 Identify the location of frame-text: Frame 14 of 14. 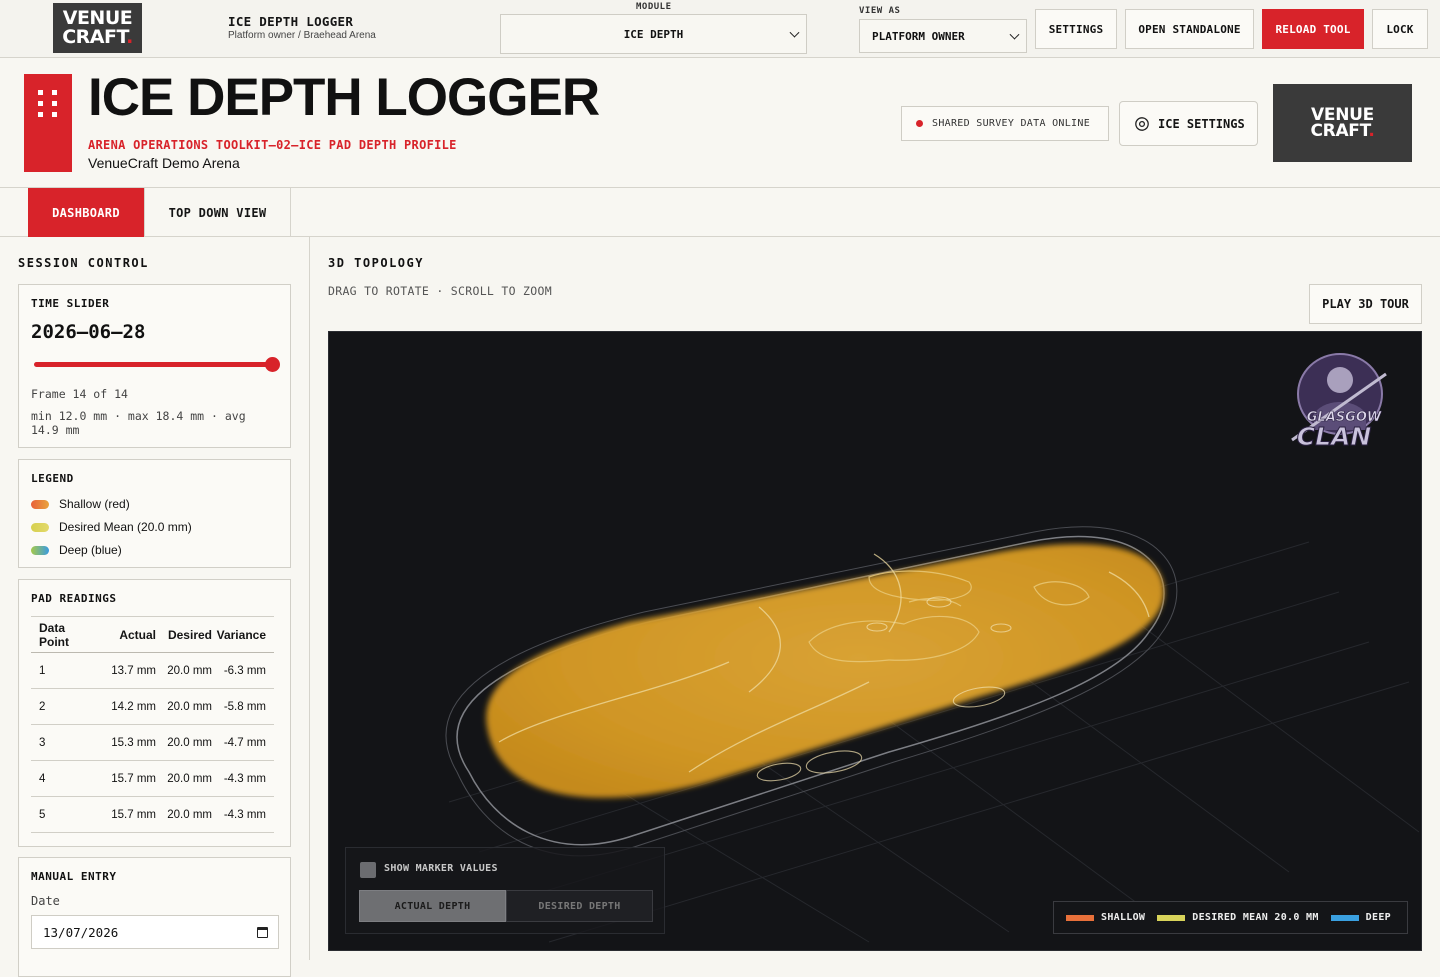
(79, 394).